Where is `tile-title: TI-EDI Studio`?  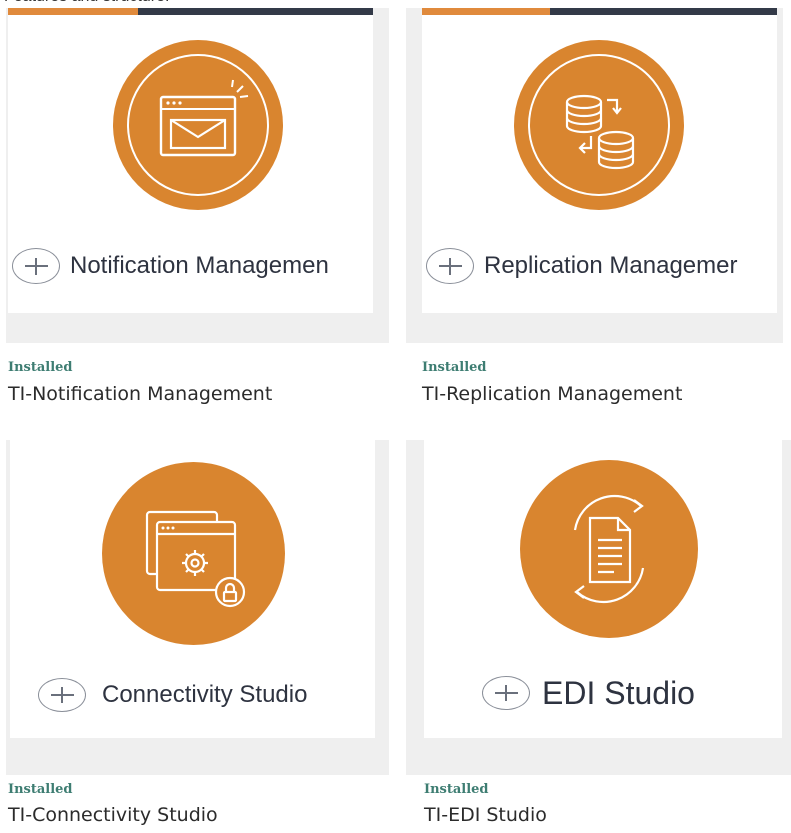
tile-title: TI-EDI Studio is located at coordinates (485, 815).